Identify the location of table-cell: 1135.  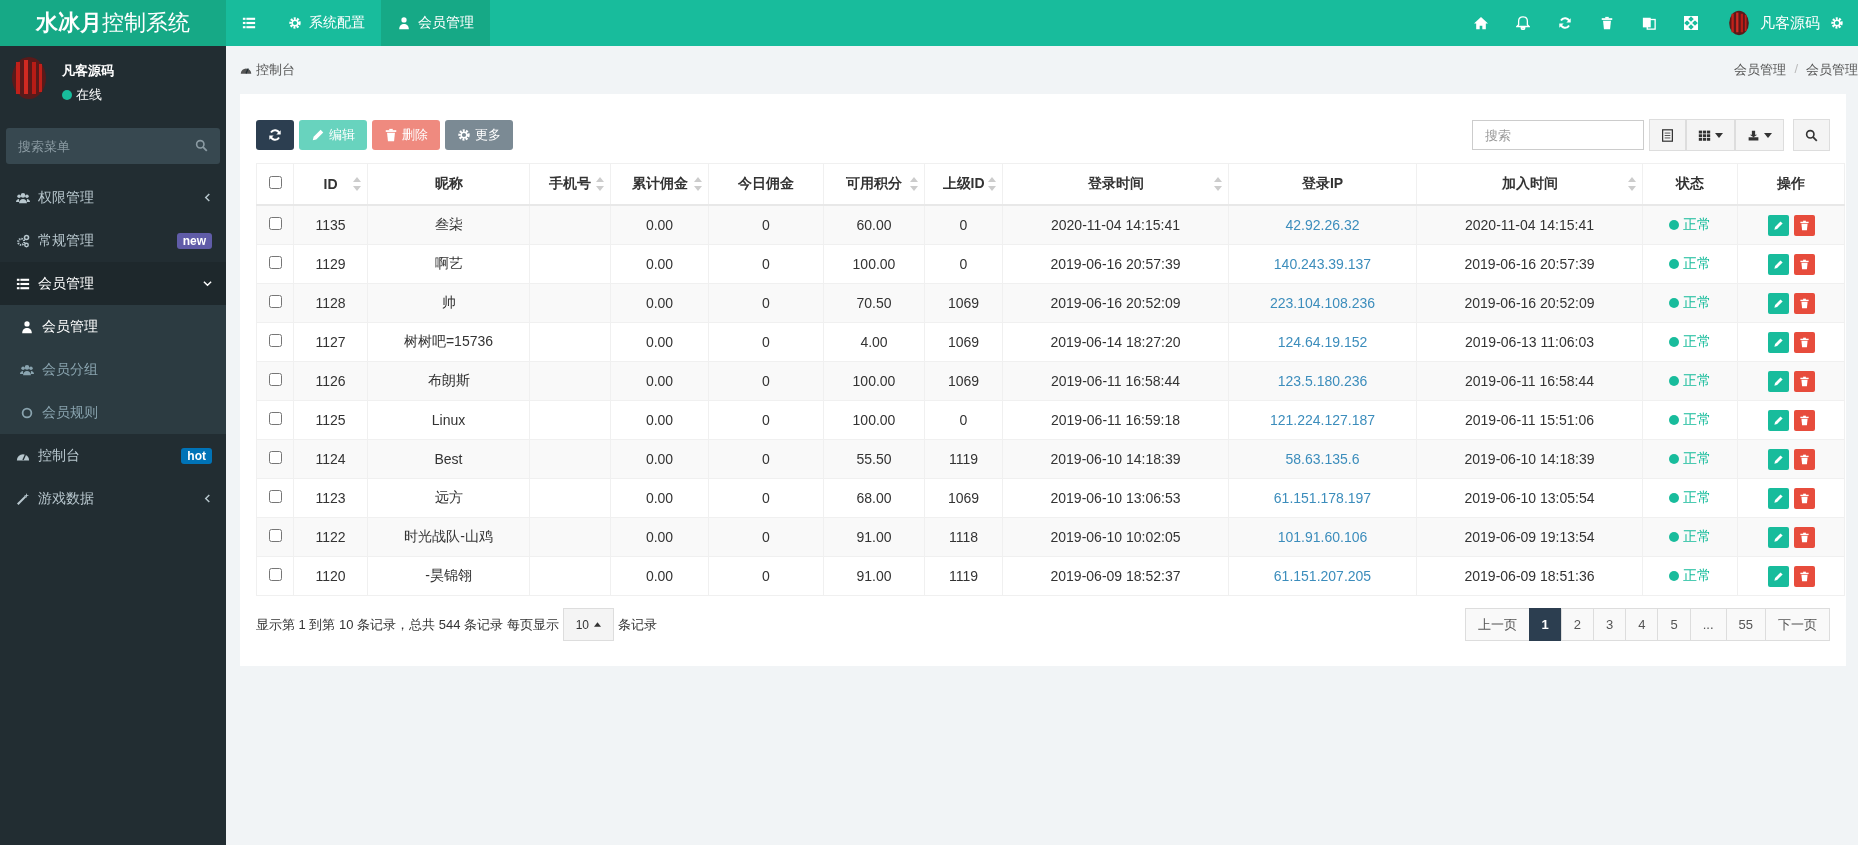
(330, 225).